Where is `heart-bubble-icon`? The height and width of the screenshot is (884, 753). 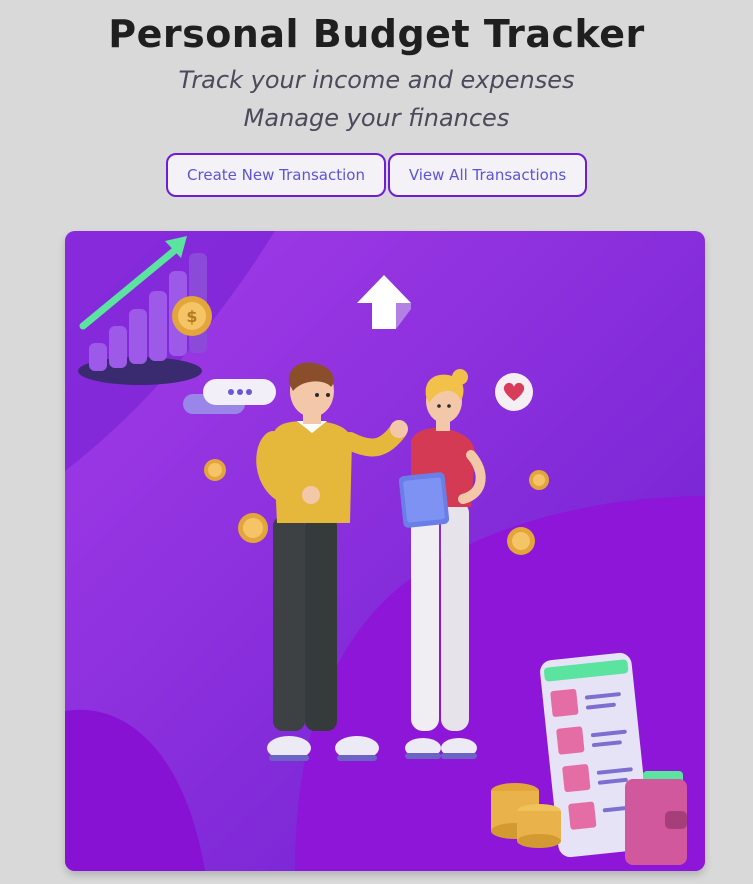 heart-bubble-icon is located at coordinates (514, 392).